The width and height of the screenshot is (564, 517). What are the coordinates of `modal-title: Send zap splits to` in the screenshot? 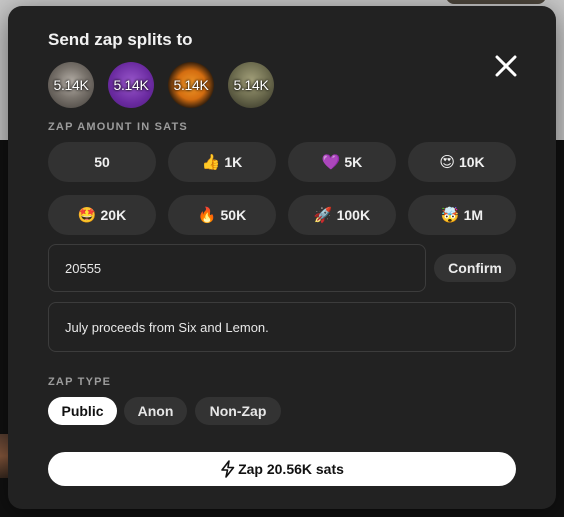 It's located at (120, 39).